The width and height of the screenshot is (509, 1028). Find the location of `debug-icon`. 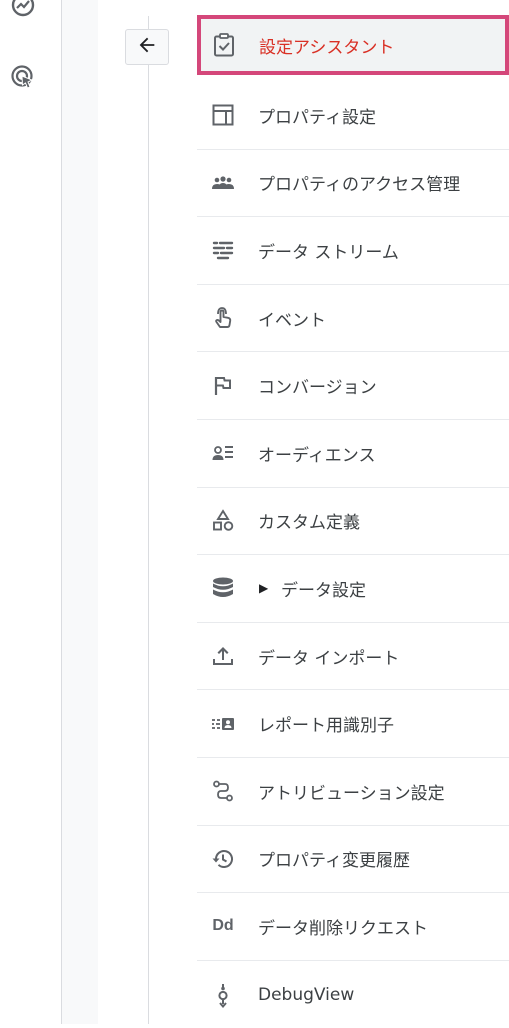

debug-icon is located at coordinates (223, 995).